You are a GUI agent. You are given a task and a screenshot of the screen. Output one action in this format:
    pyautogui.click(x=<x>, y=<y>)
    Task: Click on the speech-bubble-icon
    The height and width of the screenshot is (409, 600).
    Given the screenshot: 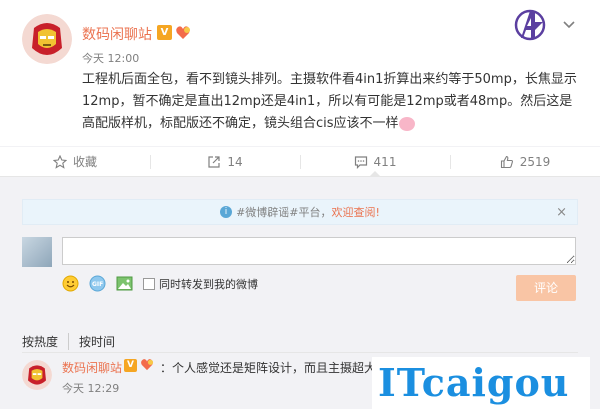 What is the action you would take?
    pyautogui.click(x=360, y=162)
    